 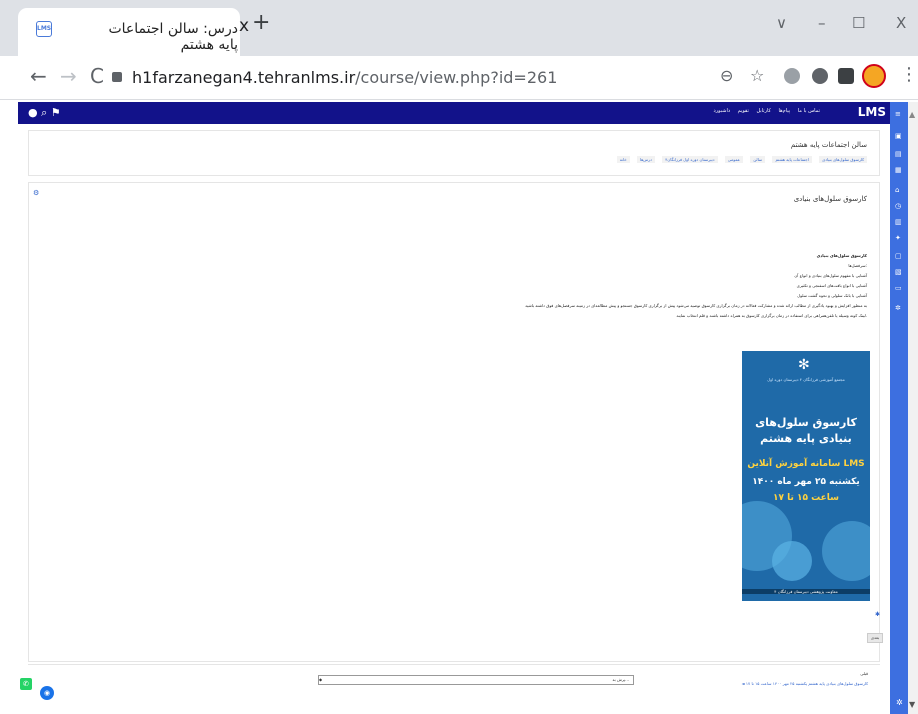 I want to click on summary-line: آشنایی با بانک سلولی و نحوه گشت سلول, so click(x=832, y=295).